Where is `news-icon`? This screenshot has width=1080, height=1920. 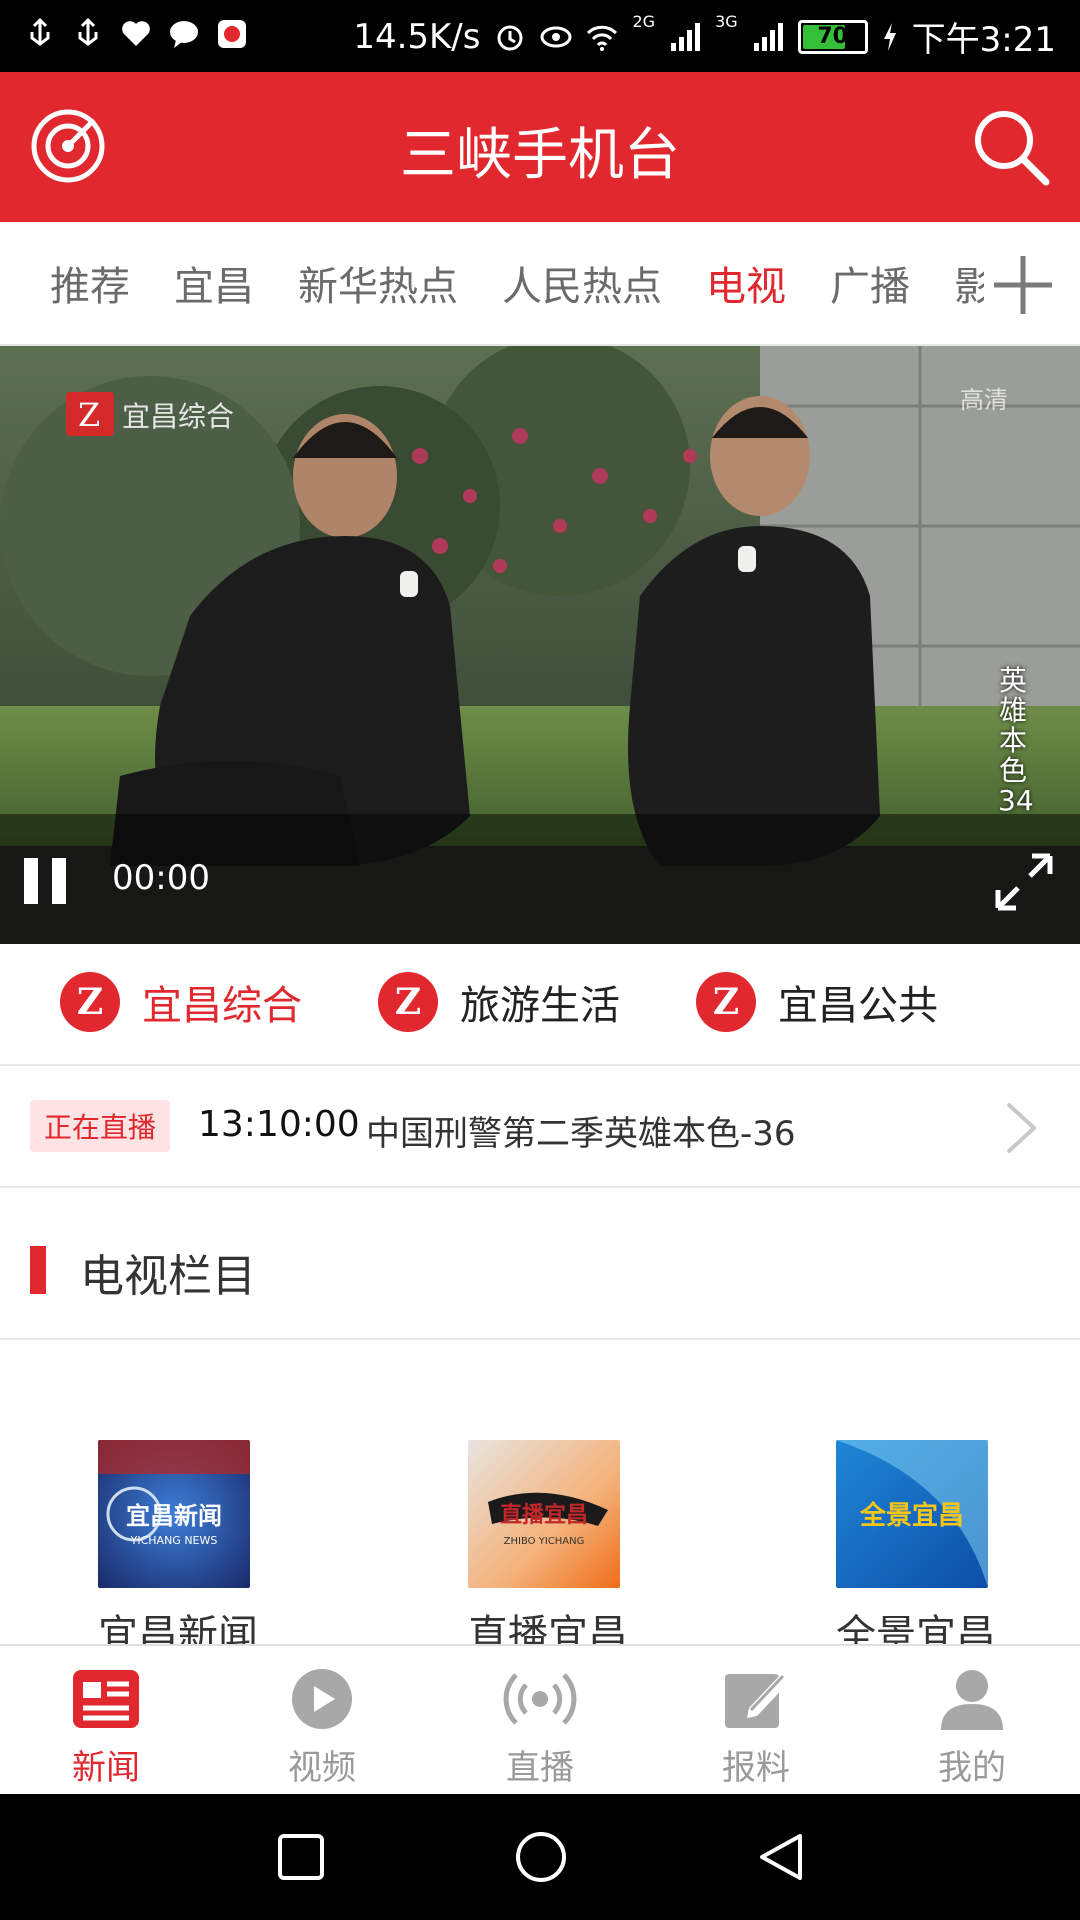 news-icon is located at coordinates (106, 1699).